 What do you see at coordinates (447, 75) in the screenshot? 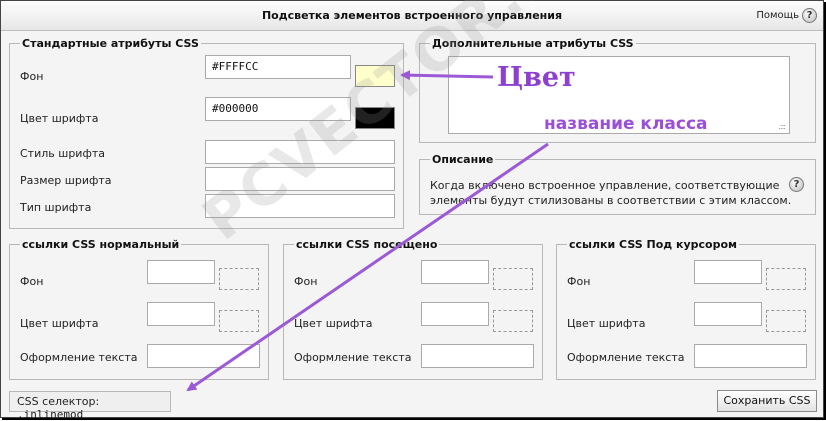
I see `color-arrow` at bounding box center [447, 75].